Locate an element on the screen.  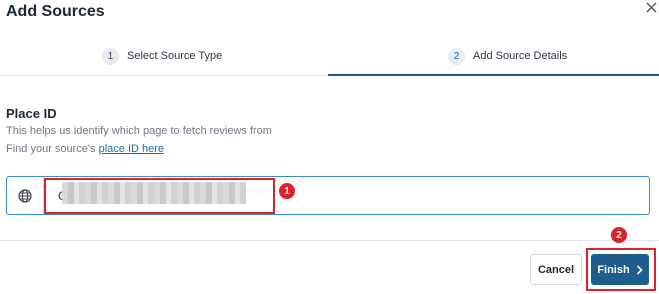
step-label: Add Source Details is located at coordinates (520, 56).